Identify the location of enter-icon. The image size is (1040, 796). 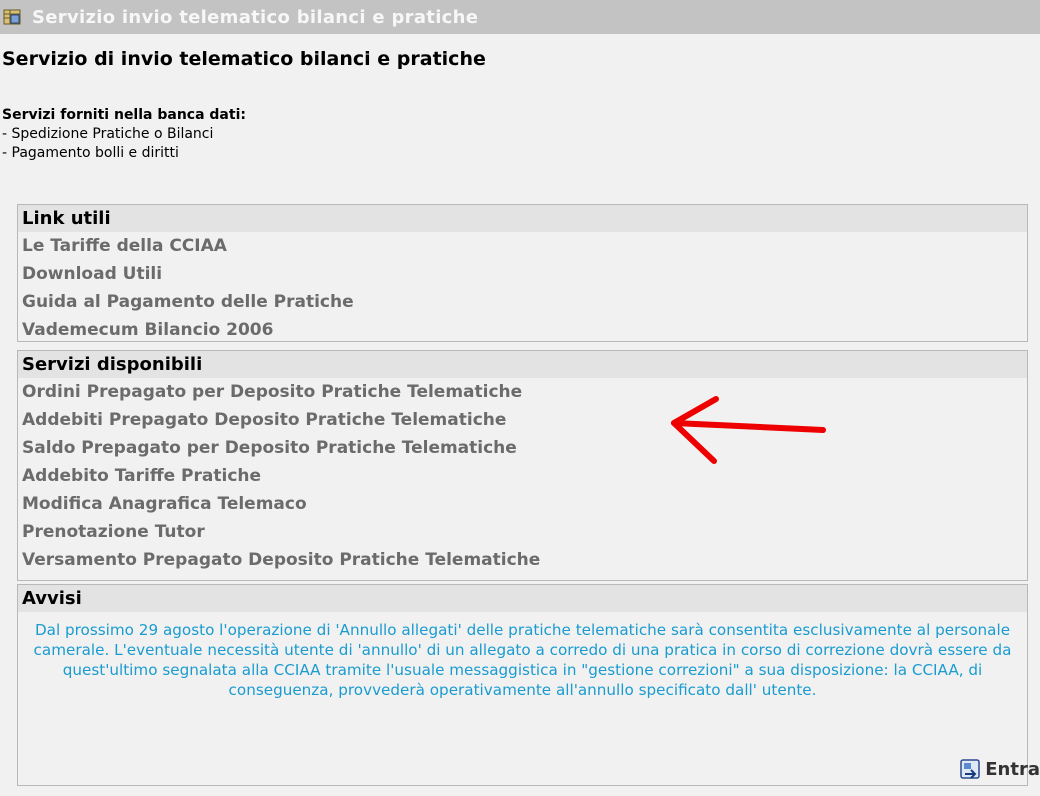
(970, 769).